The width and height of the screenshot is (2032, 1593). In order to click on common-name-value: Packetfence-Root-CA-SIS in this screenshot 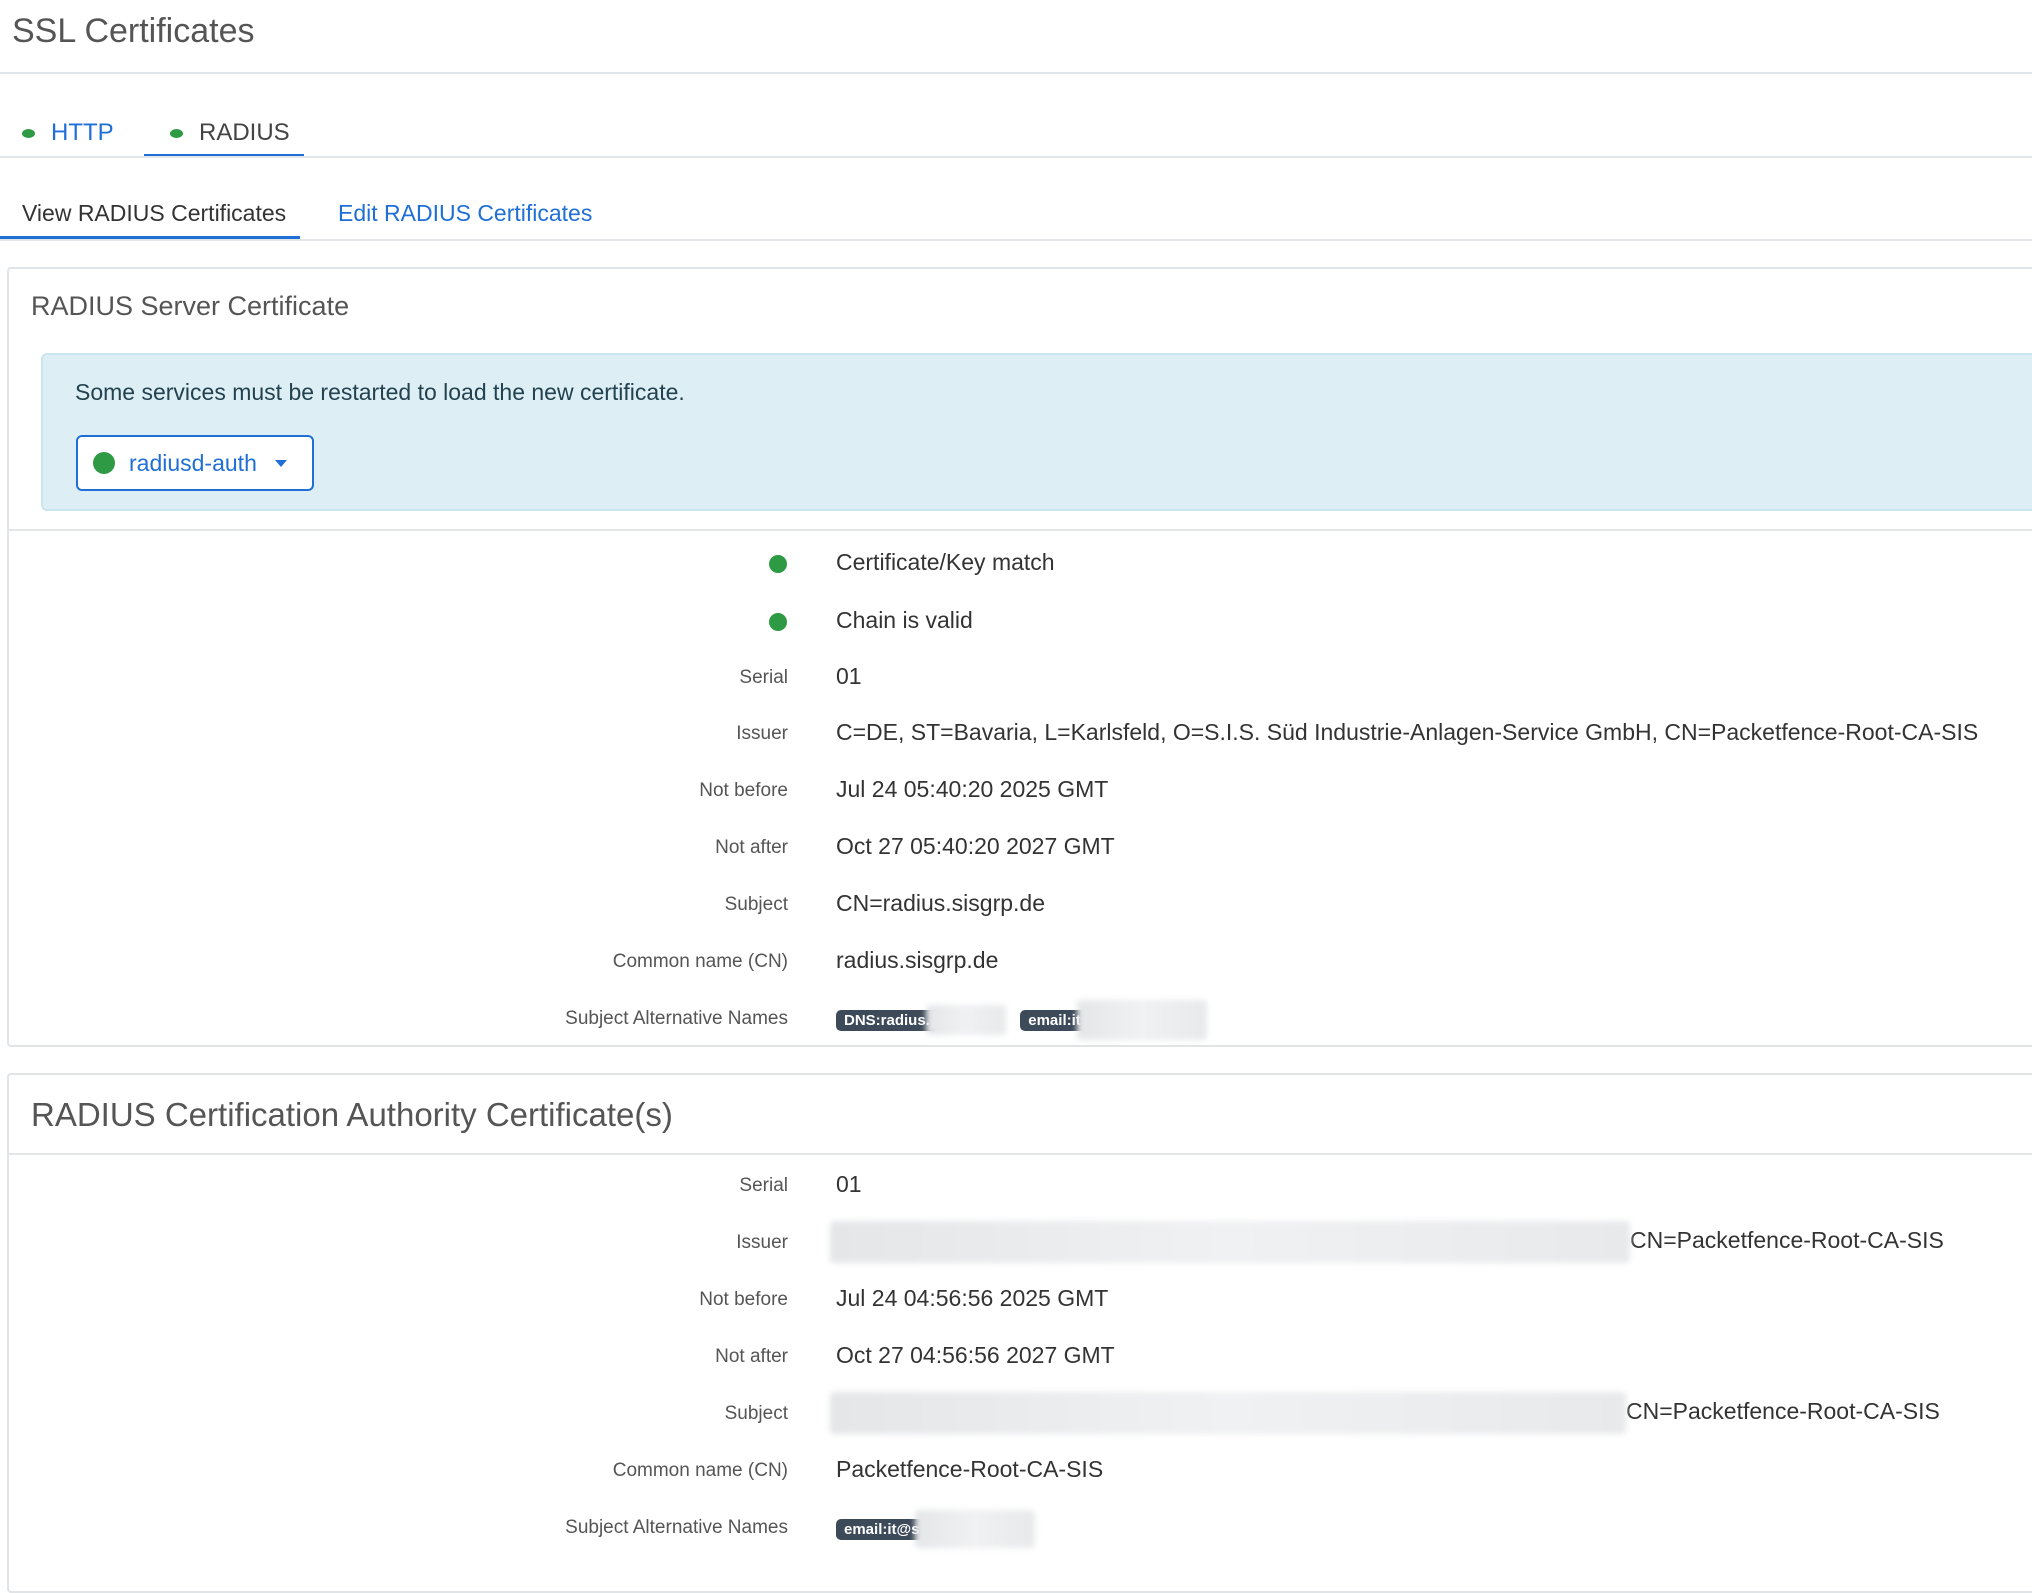, I will do `click(970, 1469)`.